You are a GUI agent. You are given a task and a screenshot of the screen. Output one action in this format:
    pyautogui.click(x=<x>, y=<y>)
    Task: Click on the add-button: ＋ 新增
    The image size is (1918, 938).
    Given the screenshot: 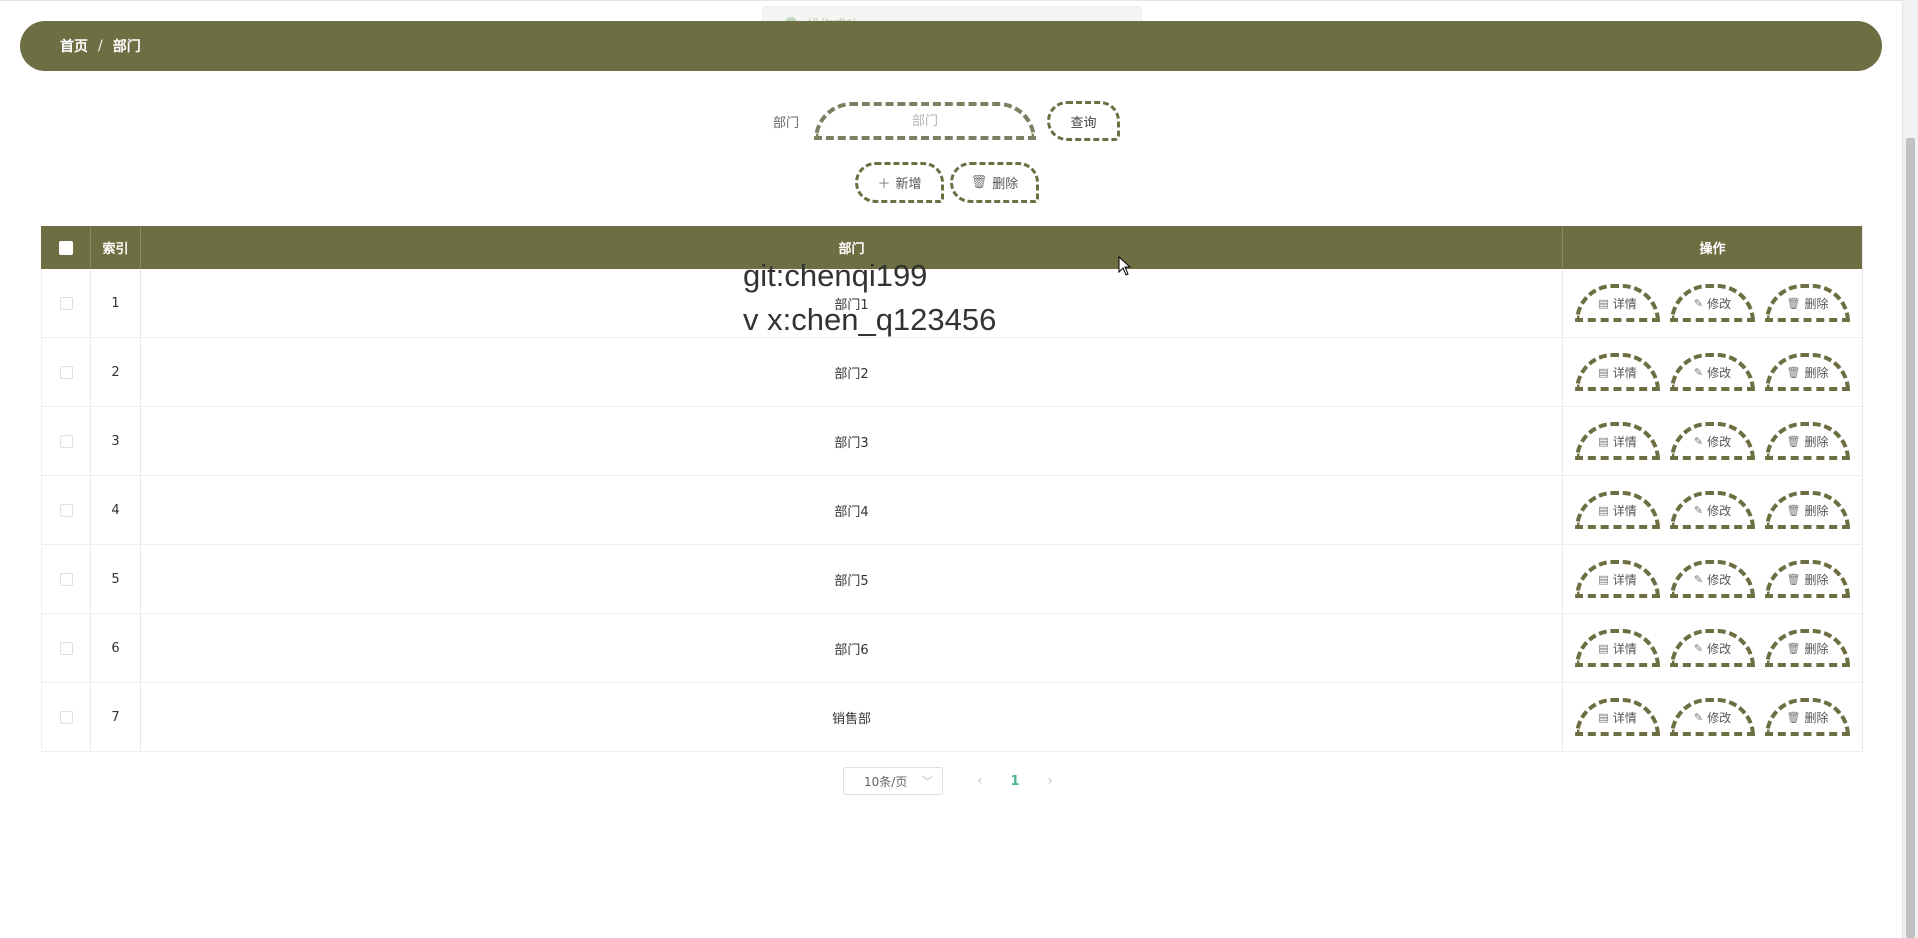 What is the action you would take?
    pyautogui.click(x=899, y=182)
    